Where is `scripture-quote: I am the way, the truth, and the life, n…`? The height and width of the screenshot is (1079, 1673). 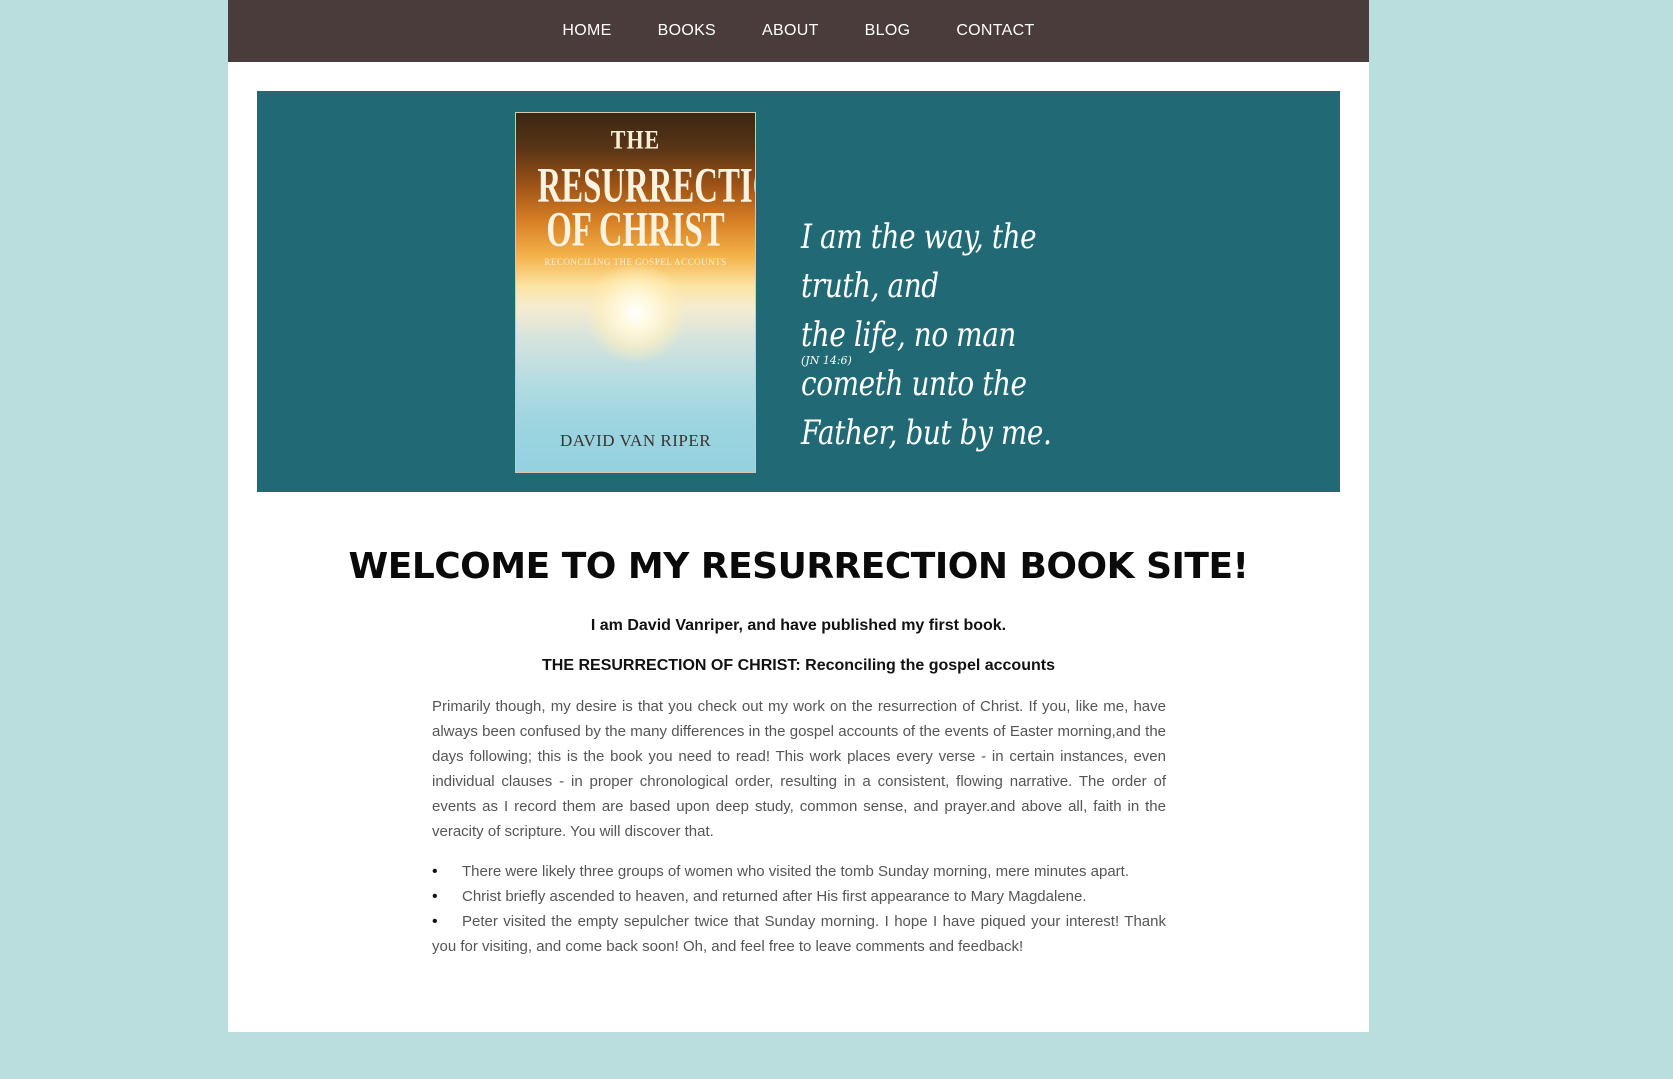
scripture-quote: I am the way, the truth, and the life, n… is located at coordinates (952, 335).